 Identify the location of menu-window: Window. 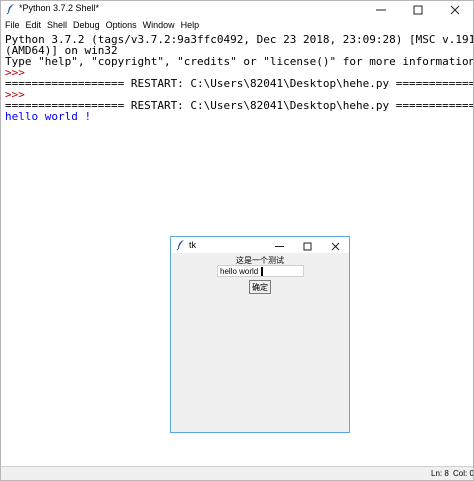
(159, 25).